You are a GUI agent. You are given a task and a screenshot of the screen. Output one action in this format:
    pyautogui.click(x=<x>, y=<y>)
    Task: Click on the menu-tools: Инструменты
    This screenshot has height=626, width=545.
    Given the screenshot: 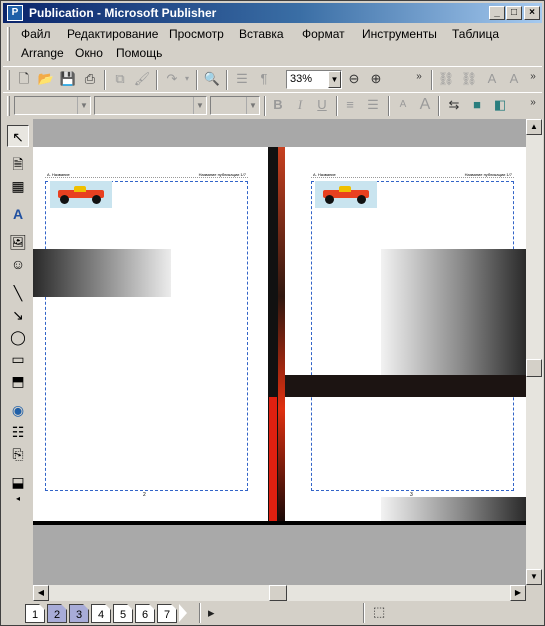 What is the action you would take?
    pyautogui.click(x=399, y=34)
    